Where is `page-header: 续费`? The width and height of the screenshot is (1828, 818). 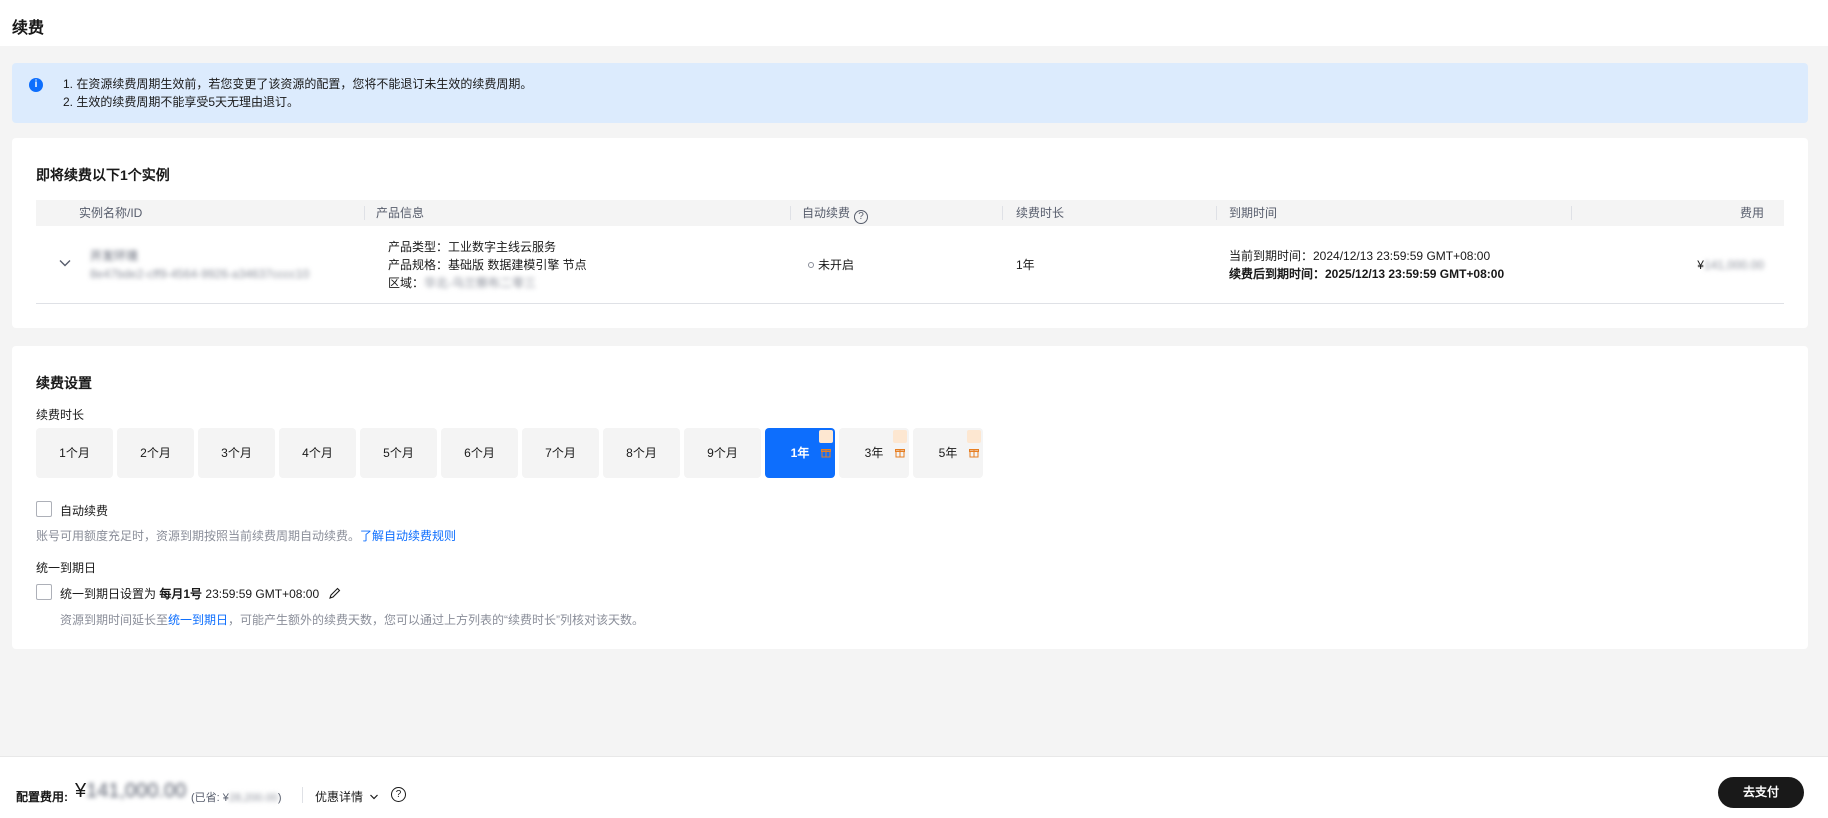 page-header: 续费 is located at coordinates (914, 23).